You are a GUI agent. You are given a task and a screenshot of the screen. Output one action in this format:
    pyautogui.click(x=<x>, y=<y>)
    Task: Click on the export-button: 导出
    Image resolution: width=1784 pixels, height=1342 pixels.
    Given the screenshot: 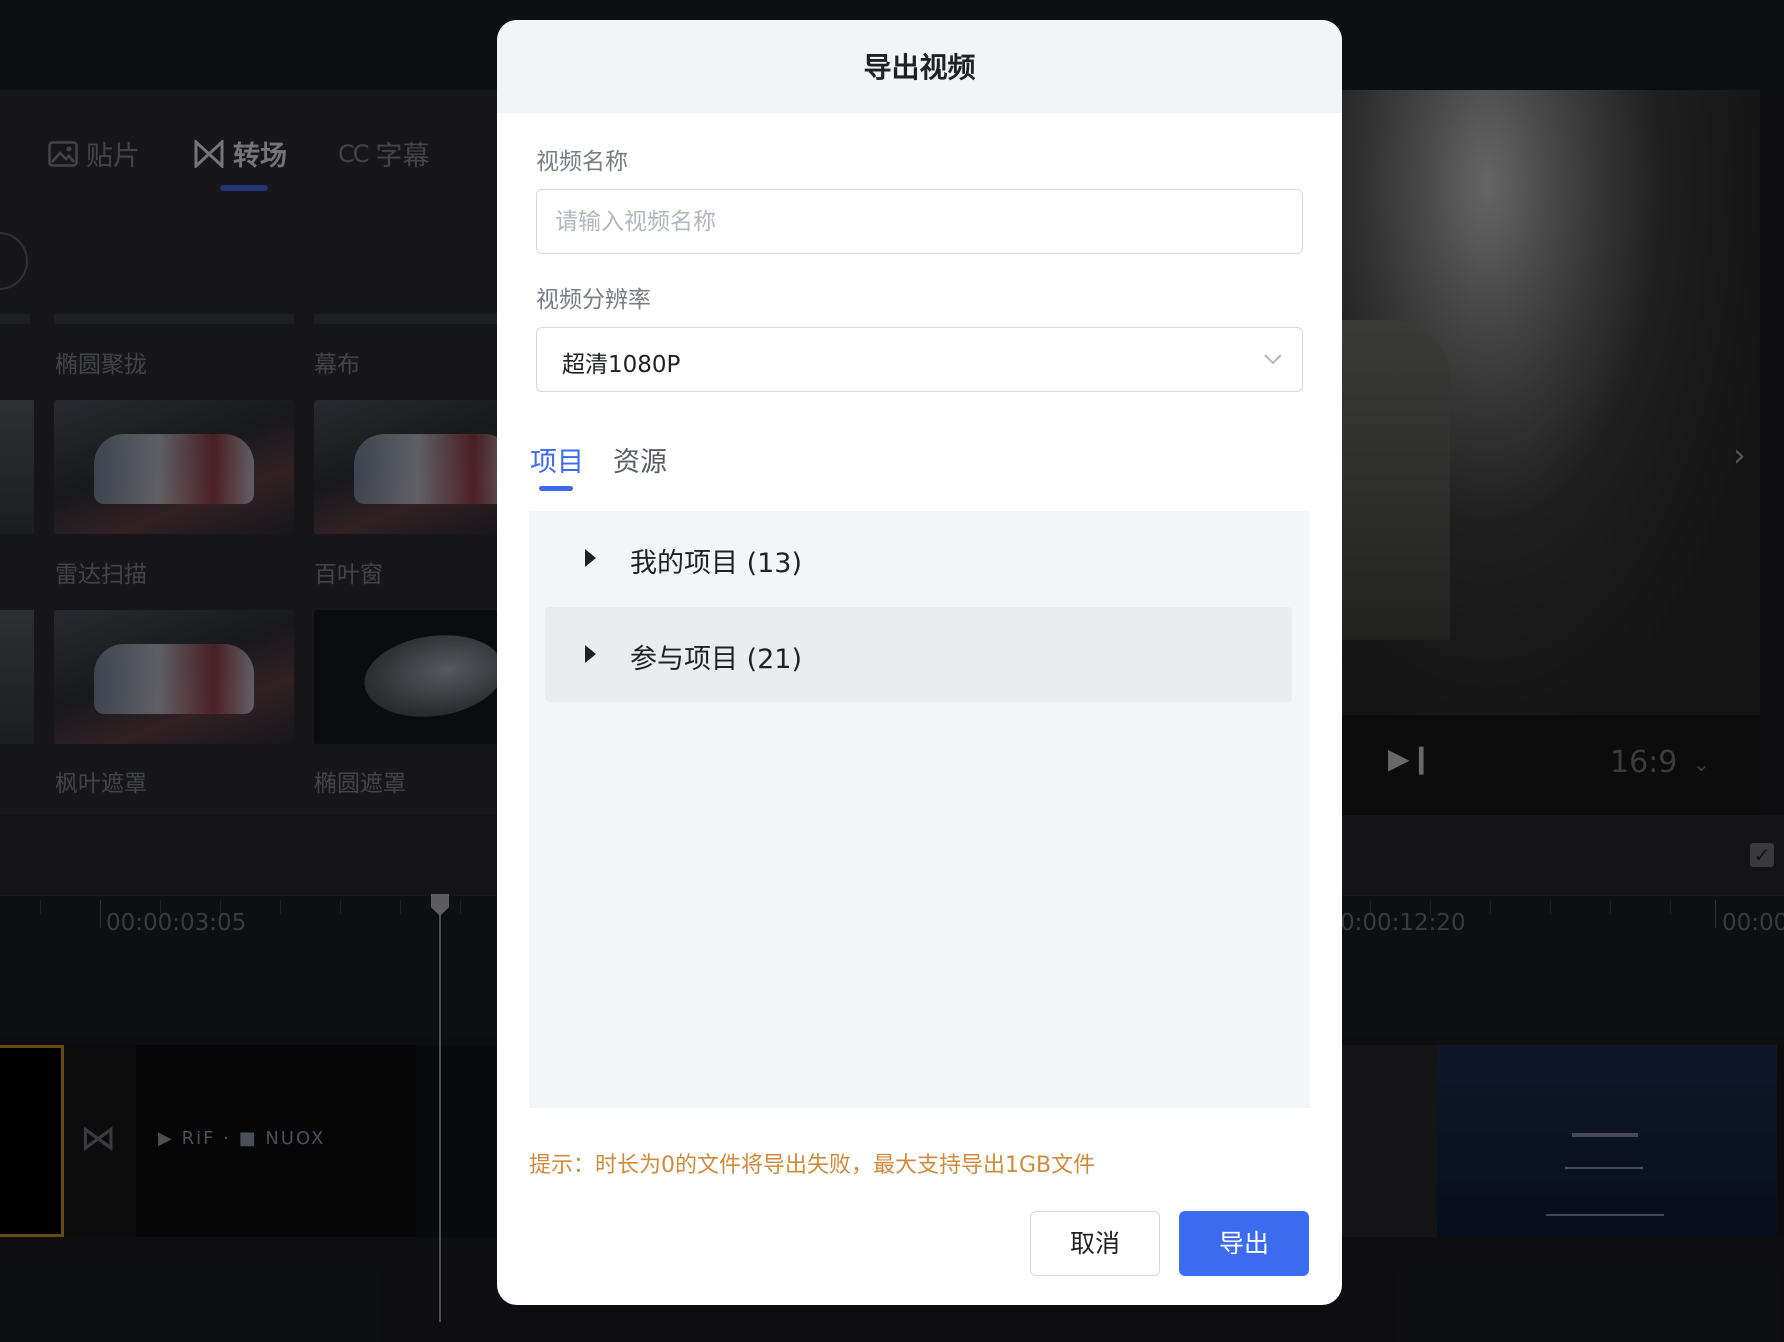 What is the action you would take?
    pyautogui.click(x=1244, y=1243)
    